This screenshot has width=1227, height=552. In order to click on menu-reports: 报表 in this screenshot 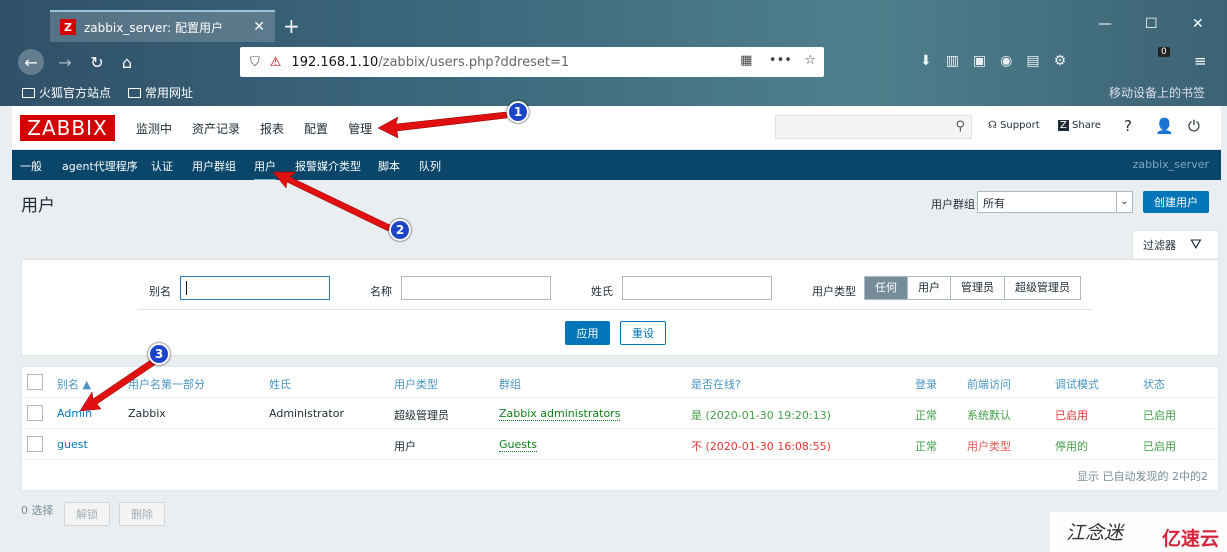, I will do `click(272, 129)`.